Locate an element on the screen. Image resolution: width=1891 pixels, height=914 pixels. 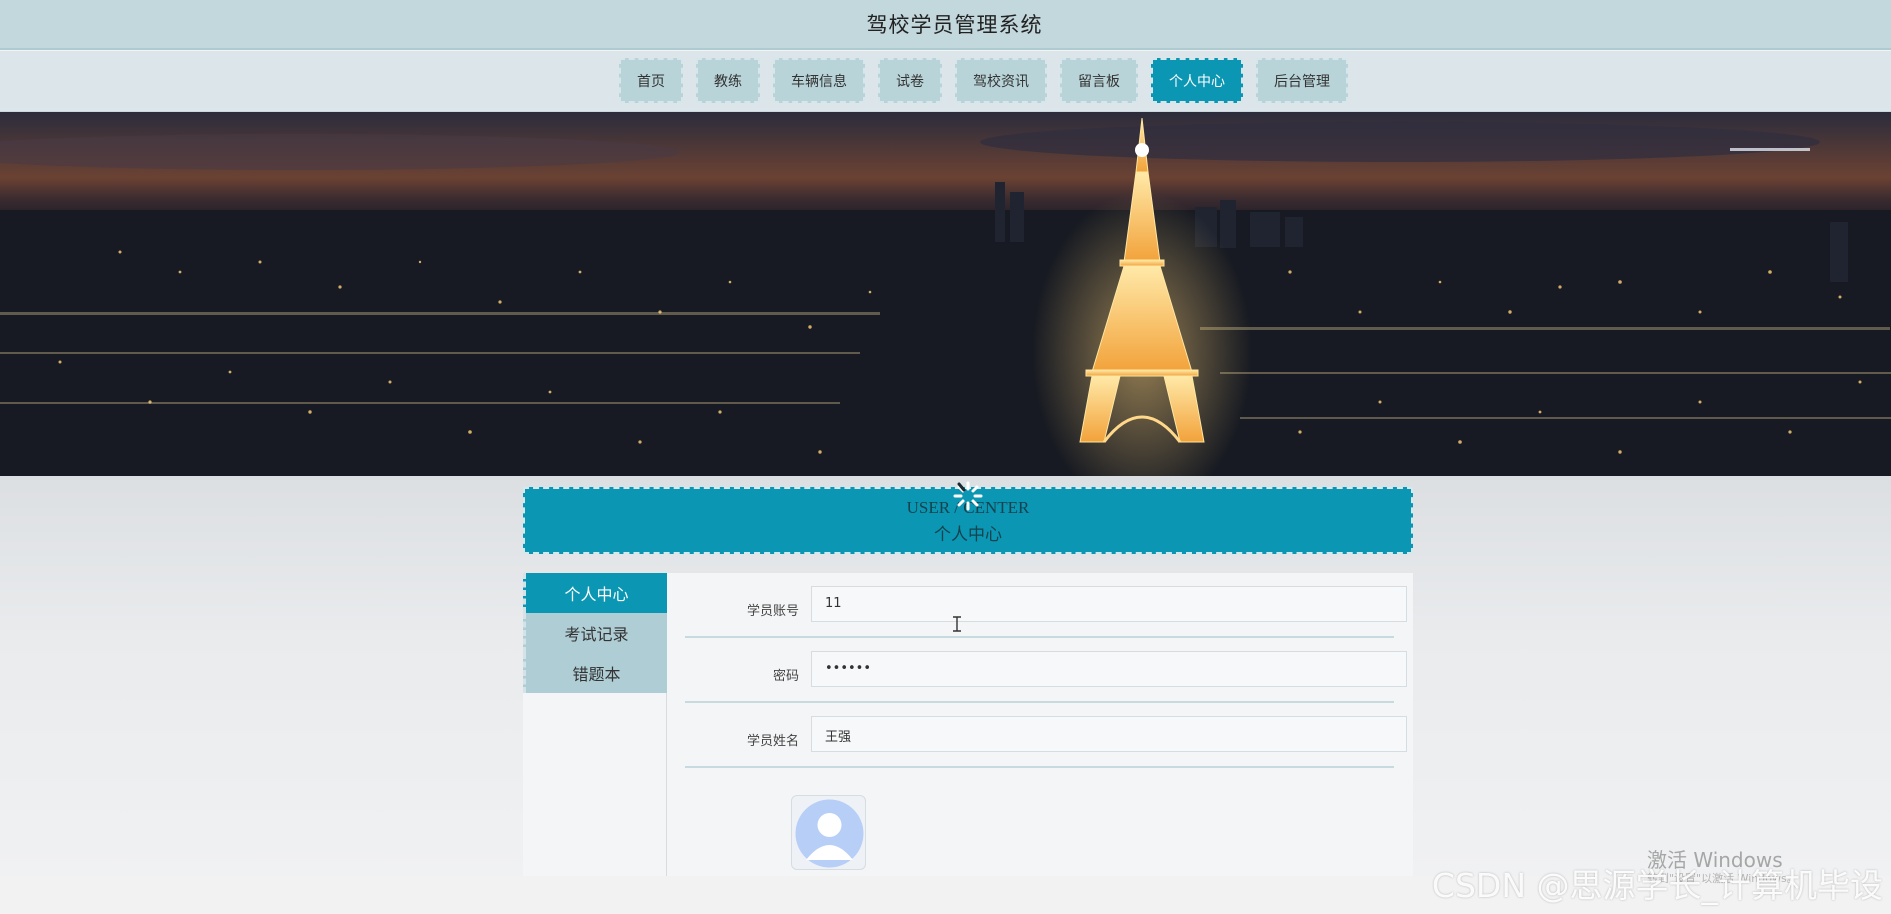
user-center-sidebar: 个人中心 考试记录 错题本 is located at coordinates (595, 725).